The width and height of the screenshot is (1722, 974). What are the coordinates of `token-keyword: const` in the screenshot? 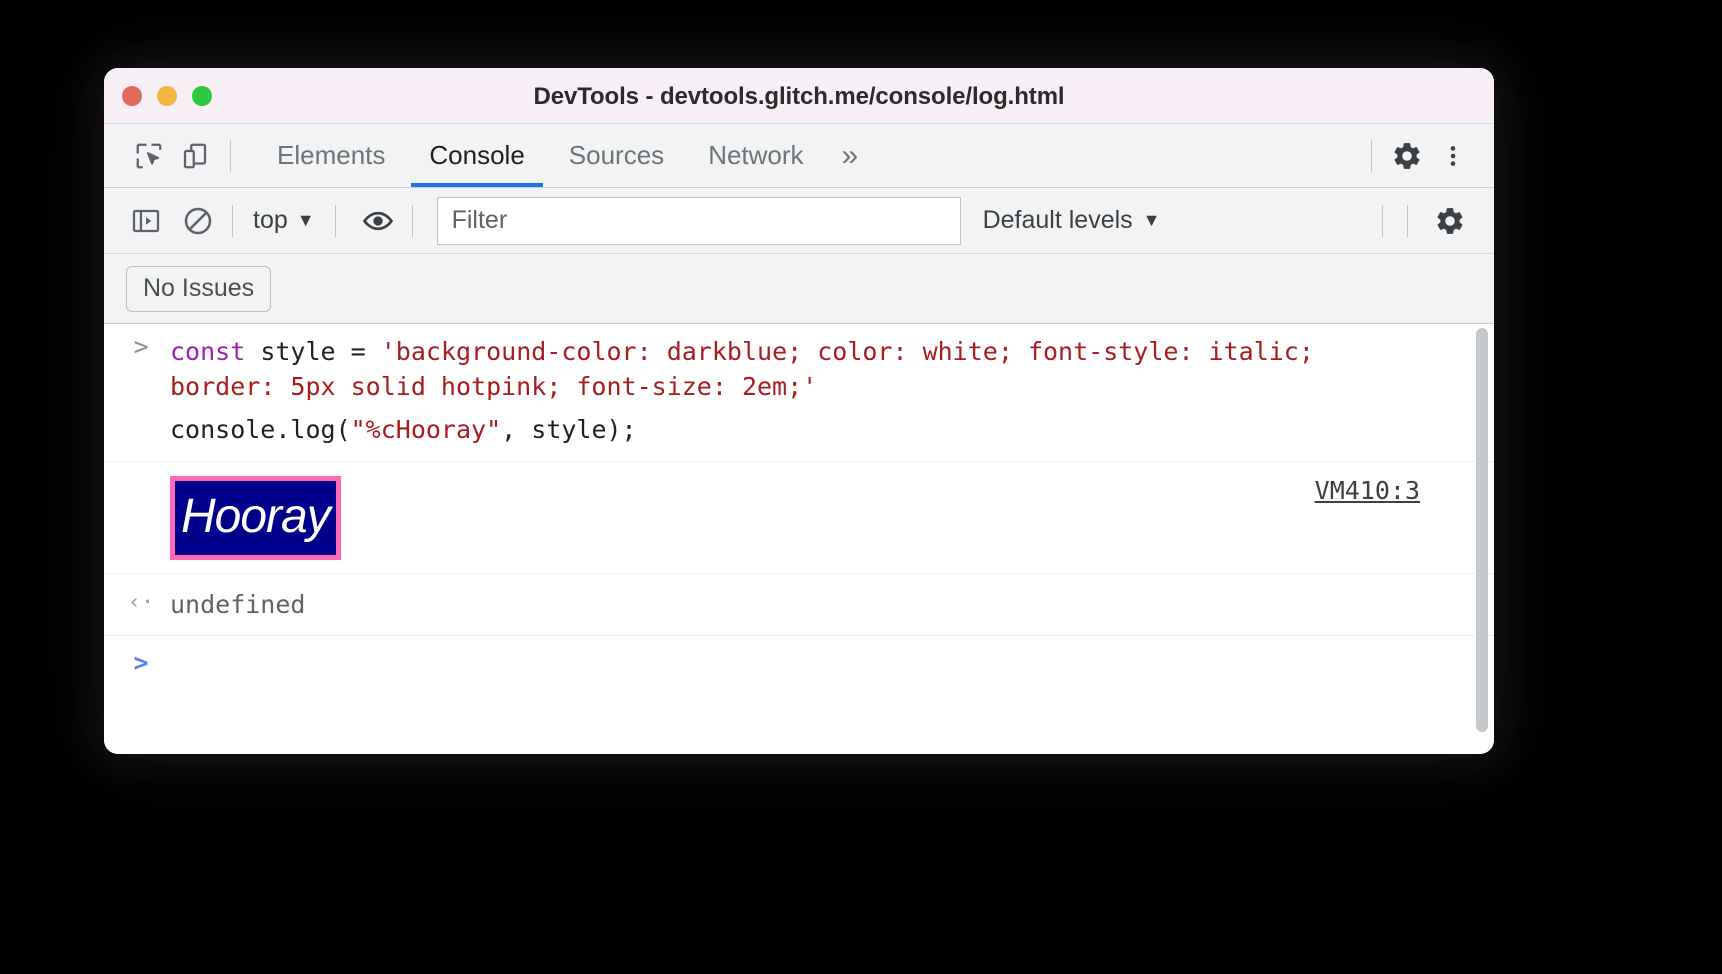 It's located at (208, 351).